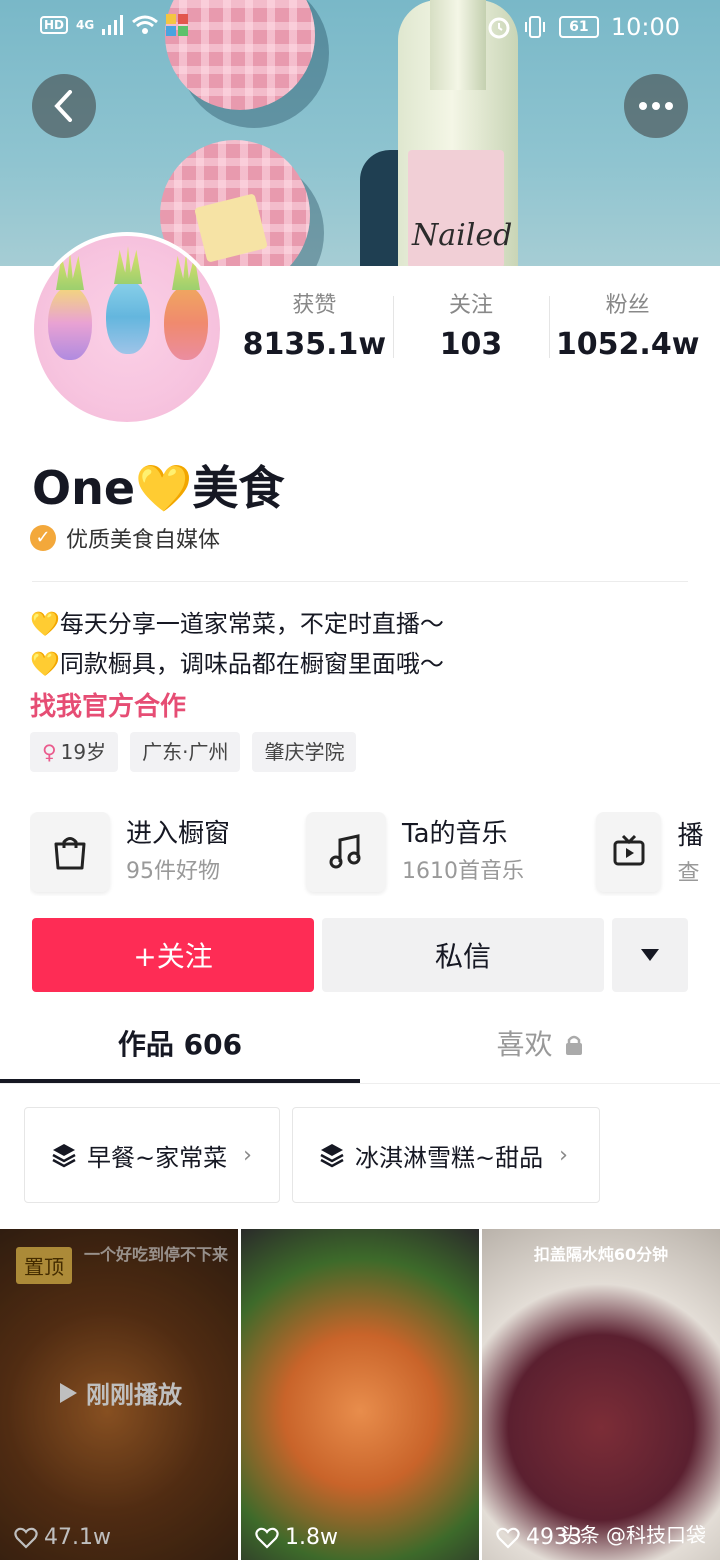  Describe the element at coordinates (49, 752) in the screenshot. I see `female-icon: ♀` at that location.